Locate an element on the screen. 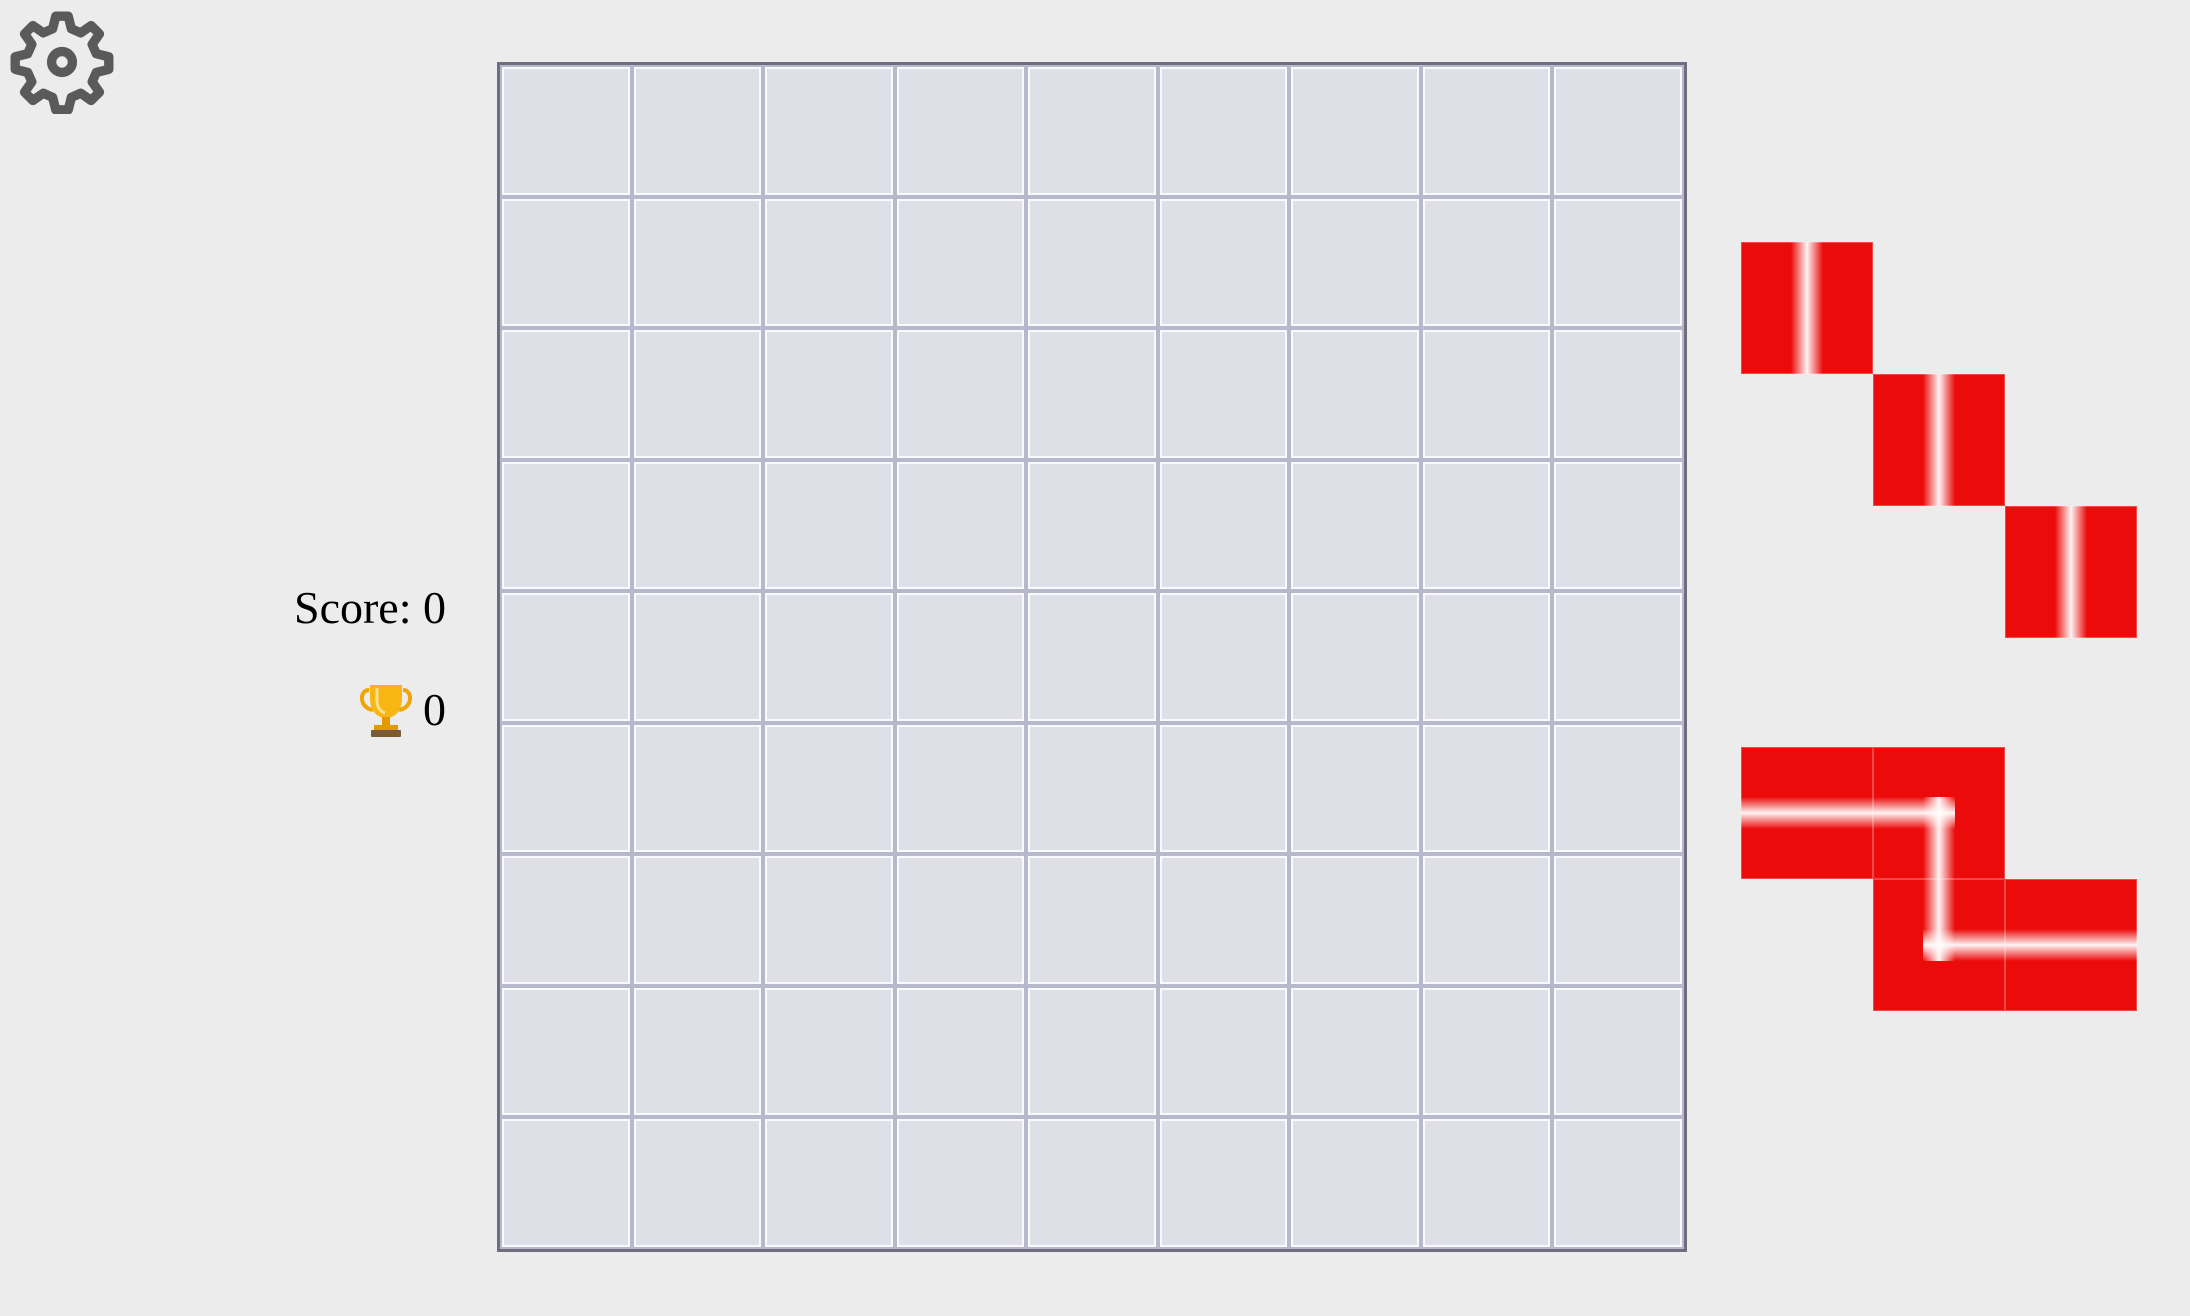 This screenshot has width=2190, height=1316. score-panel: Score: 0 0 is located at coordinates (370, 659).